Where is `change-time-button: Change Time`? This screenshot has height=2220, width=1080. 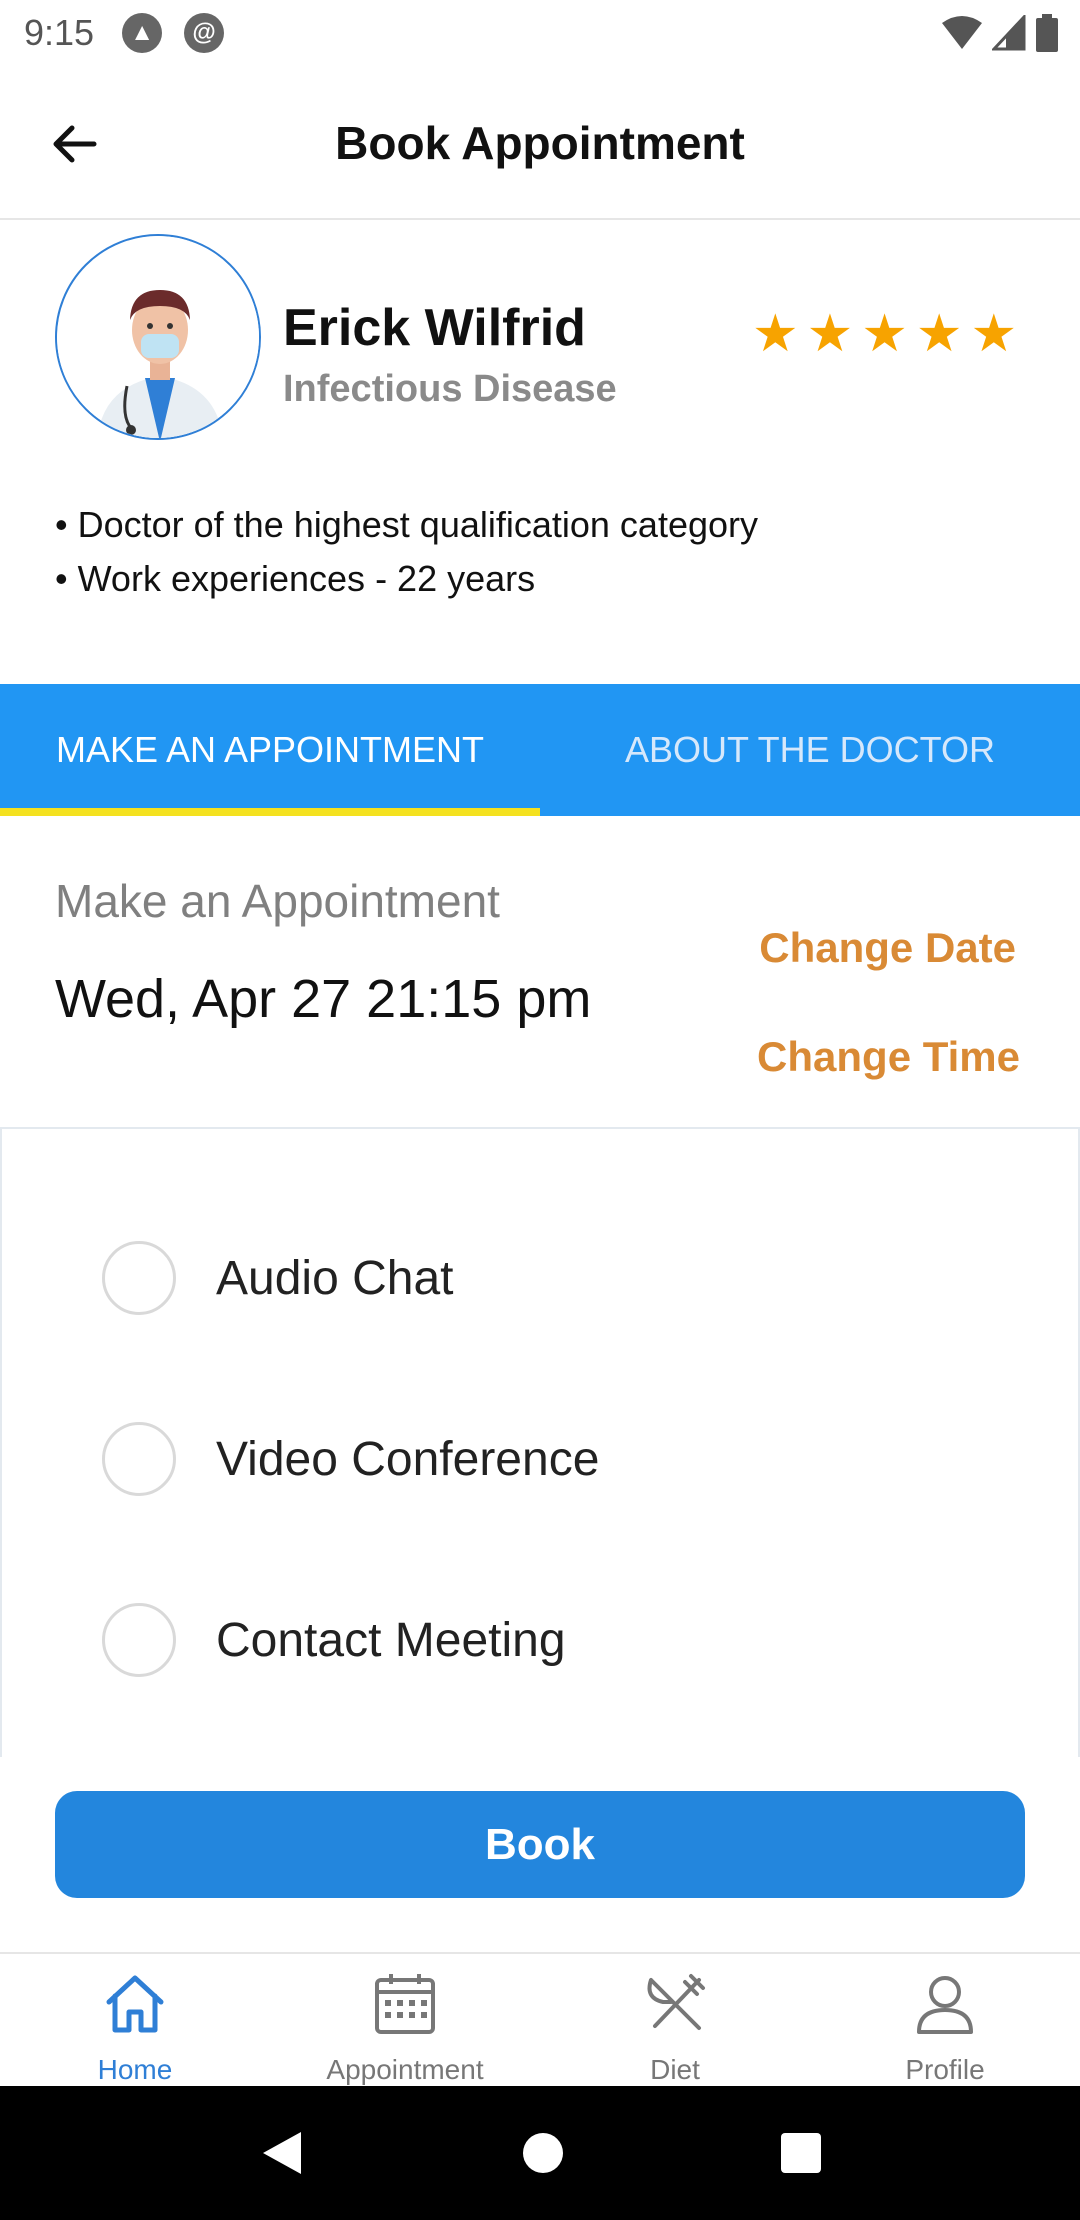 change-time-button: Change Time is located at coordinates (888, 1057).